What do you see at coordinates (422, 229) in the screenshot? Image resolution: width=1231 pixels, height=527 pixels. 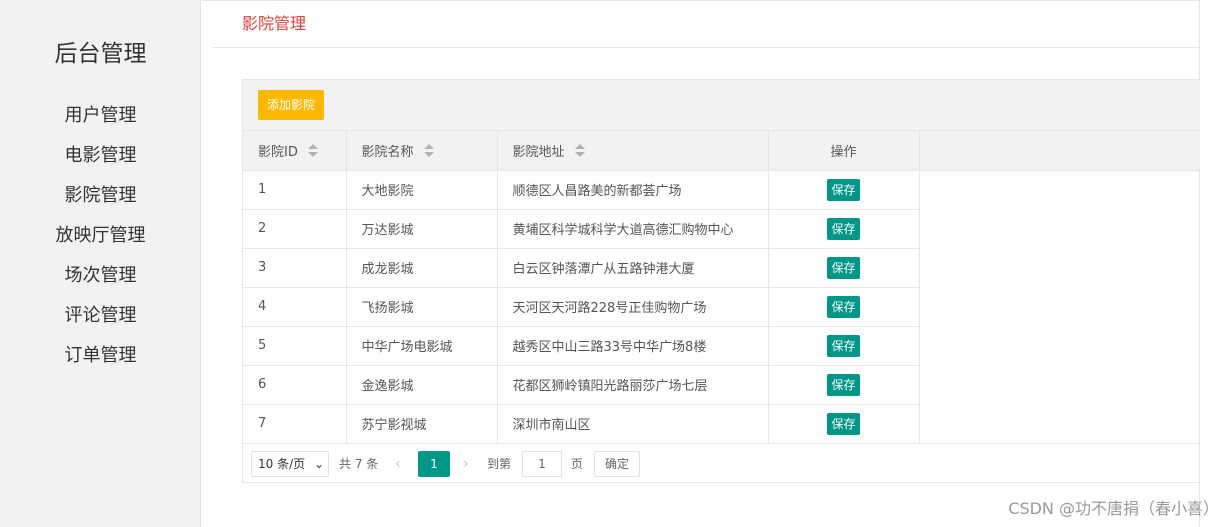 I see `cell-name: 万达影城` at bounding box center [422, 229].